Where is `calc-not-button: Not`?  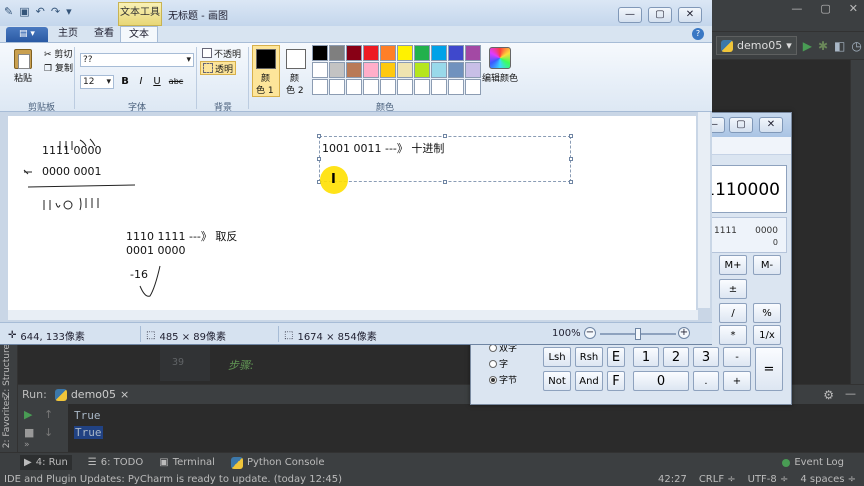
calc-not-button: Not is located at coordinates (557, 381).